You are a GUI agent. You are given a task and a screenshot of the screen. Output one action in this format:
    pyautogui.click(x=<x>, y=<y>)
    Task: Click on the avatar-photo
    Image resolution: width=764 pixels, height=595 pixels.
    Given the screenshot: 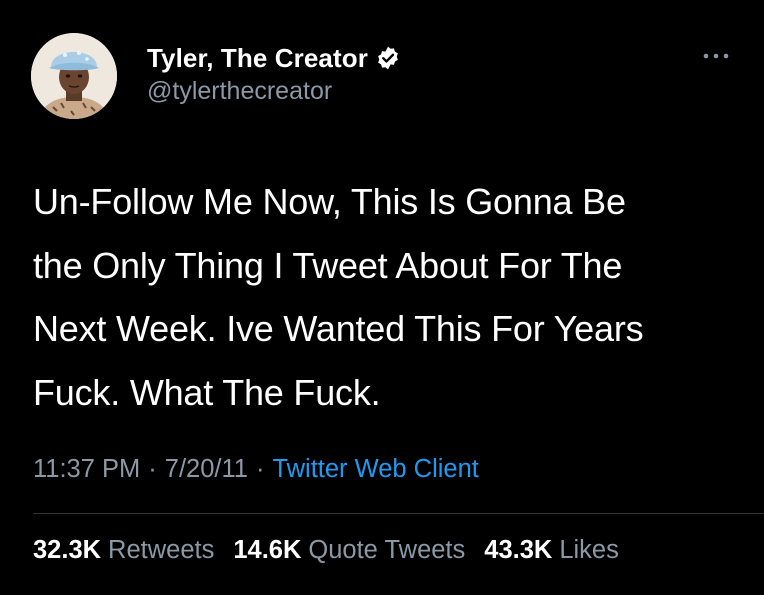 What is the action you would take?
    pyautogui.click(x=74, y=76)
    